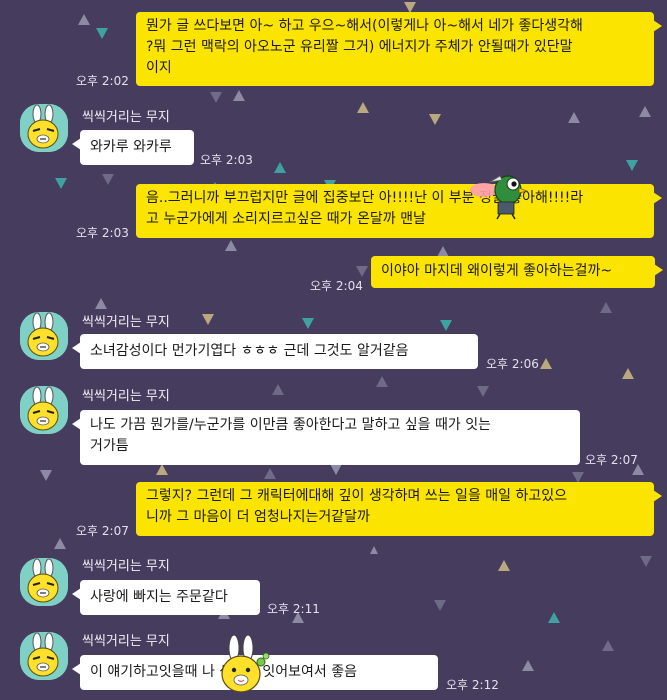 This screenshot has width=667, height=700. I want to click on chat-bubble-theirs: 사랑에 빠지는 주문같다, so click(166, 597).